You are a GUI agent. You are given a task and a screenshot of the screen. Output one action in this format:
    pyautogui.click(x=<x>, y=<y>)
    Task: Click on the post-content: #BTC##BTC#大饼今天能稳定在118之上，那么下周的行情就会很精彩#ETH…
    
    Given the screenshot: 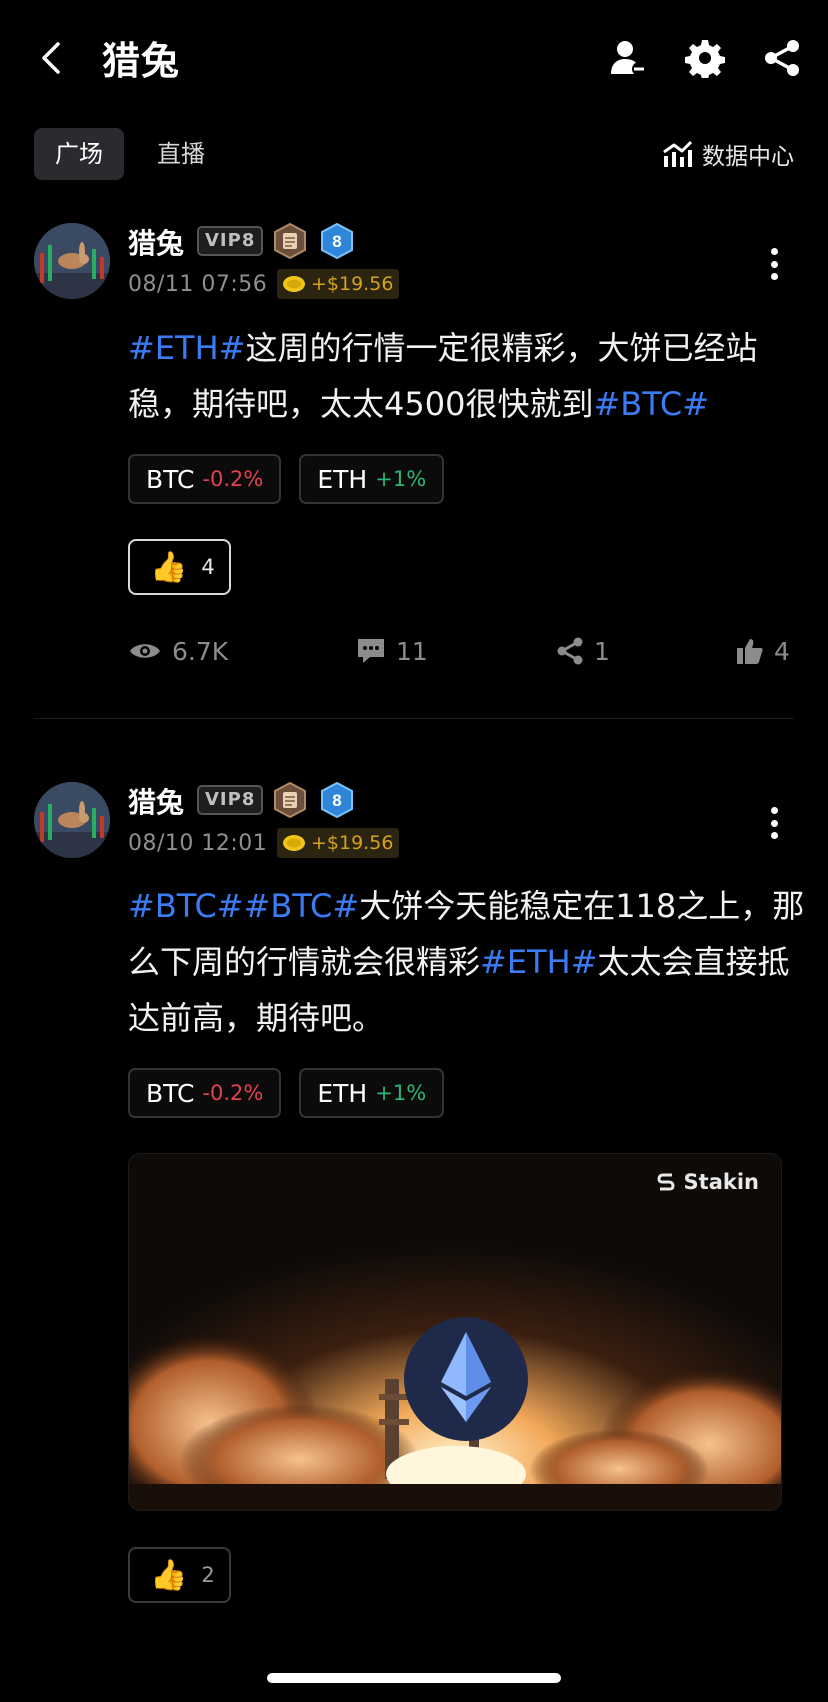 What is the action you would take?
    pyautogui.click(x=466, y=962)
    